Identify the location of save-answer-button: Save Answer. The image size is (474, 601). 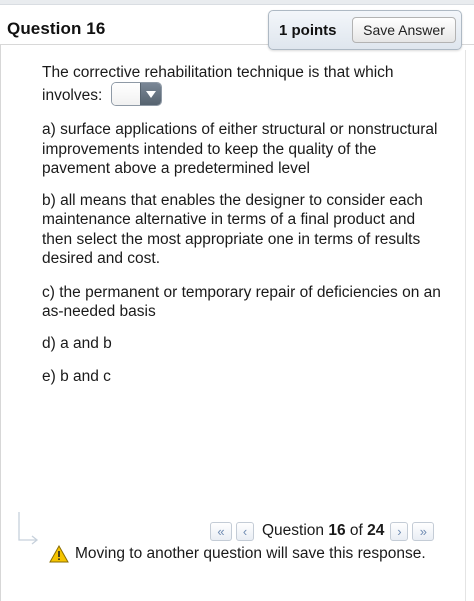
(404, 30).